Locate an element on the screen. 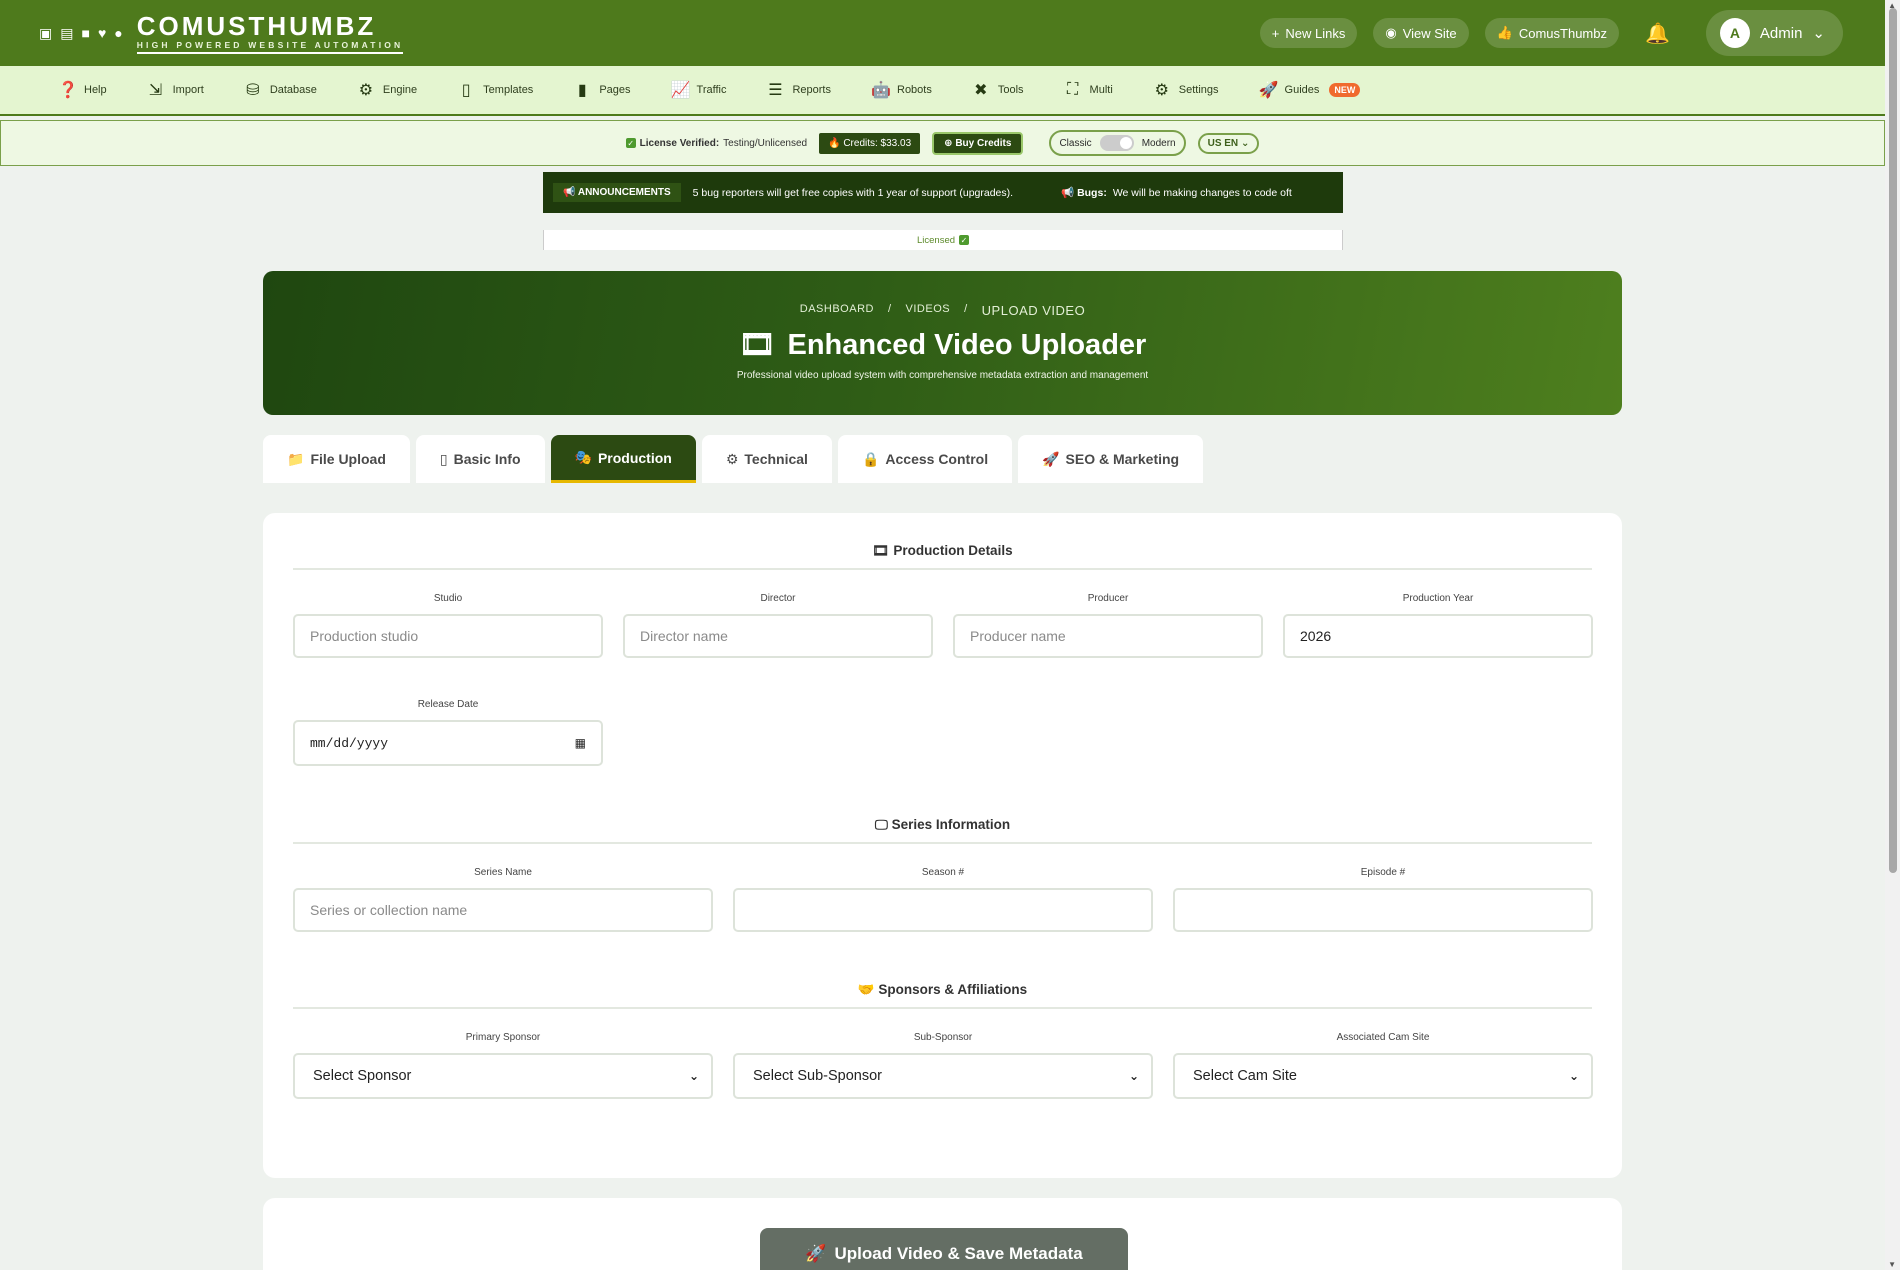  nav-item-database: ⛁ Database is located at coordinates (280, 90).